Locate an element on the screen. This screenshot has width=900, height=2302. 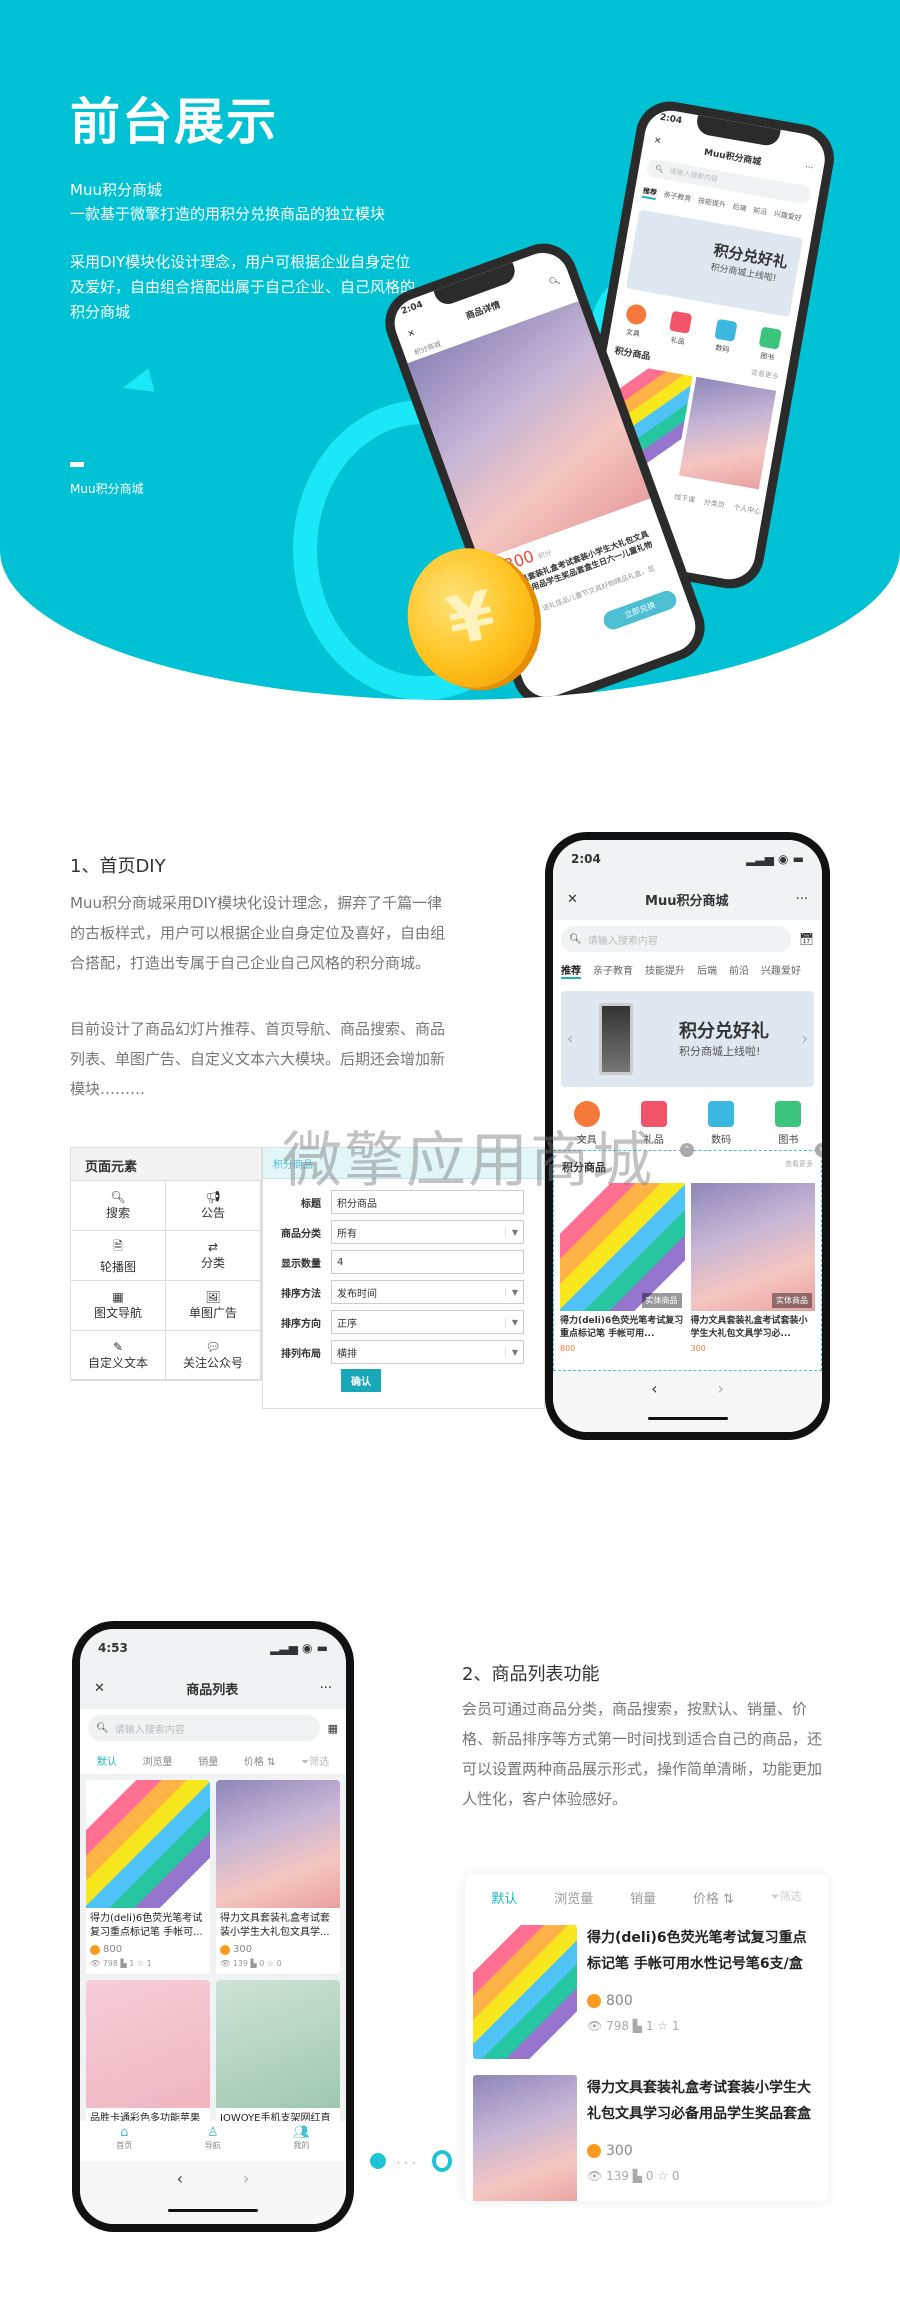
delete-icon: ✕ is located at coordinates (818, 1150).